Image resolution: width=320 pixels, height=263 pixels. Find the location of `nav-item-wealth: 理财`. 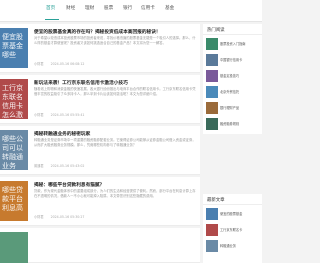

nav-item-wealth: 理财 is located at coordinates (89, 8).